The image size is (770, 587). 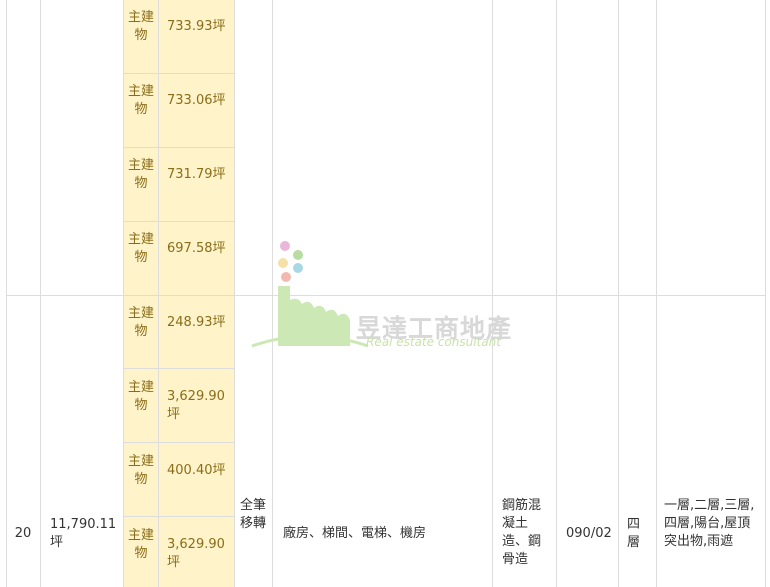 What do you see at coordinates (355, 533) in the screenshot?
I see `building-uses: 廠房、梯間、電梯、機房` at bounding box center [355, 533].